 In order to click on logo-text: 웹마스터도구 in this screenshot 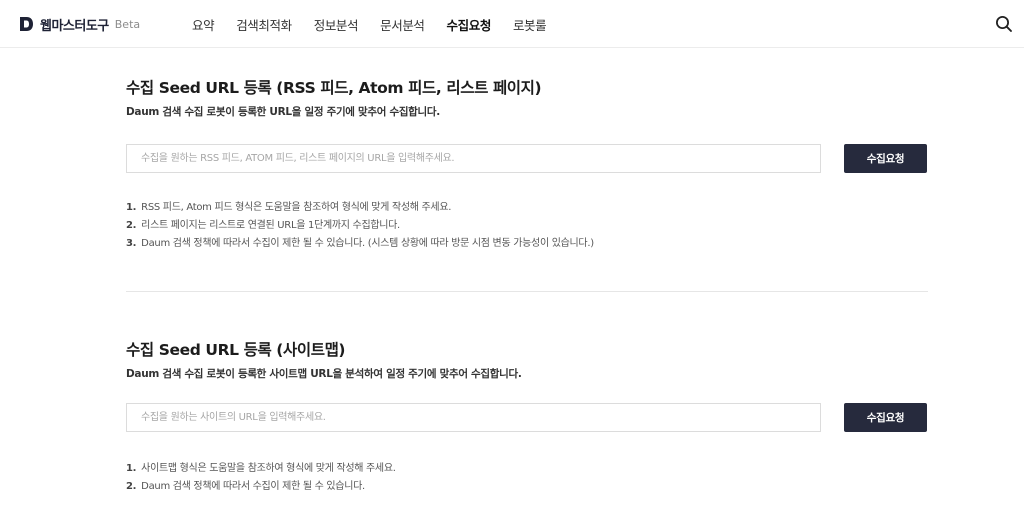, I will do `click(74, 26)`.